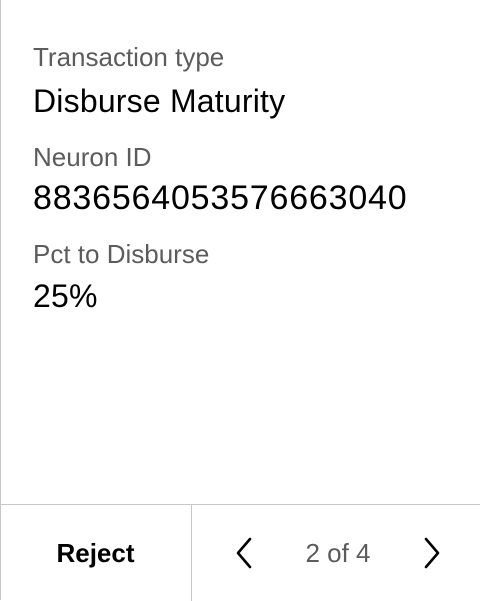 This screenshot has height=601, width=480. What do you see at coordinates (243, 80) in the screenshot?
I see `field-transaction-type: Transaction type Disburse Maturity` at bounding box center [243, 80].